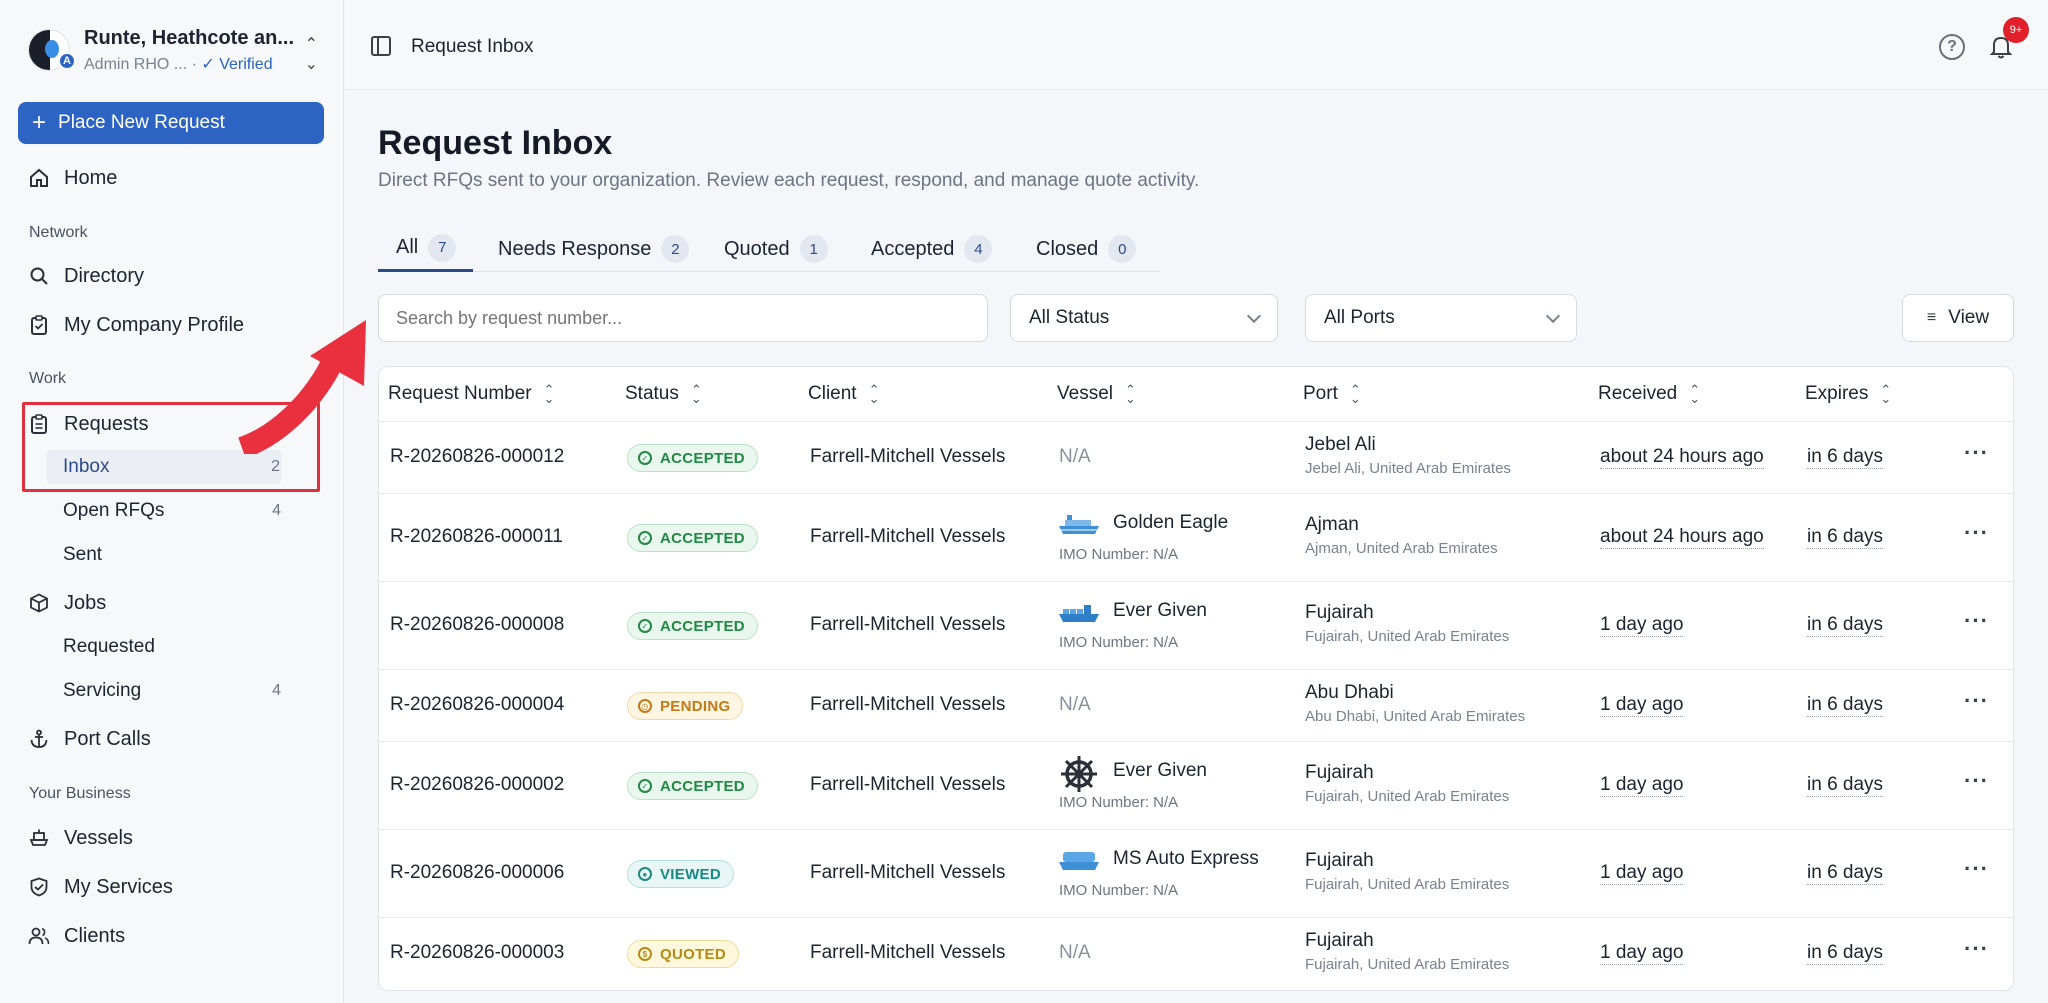  Describe the element at coordinates (102, 690) in the screenshot. I see `sidebar-item-label: Servicing` at that location.